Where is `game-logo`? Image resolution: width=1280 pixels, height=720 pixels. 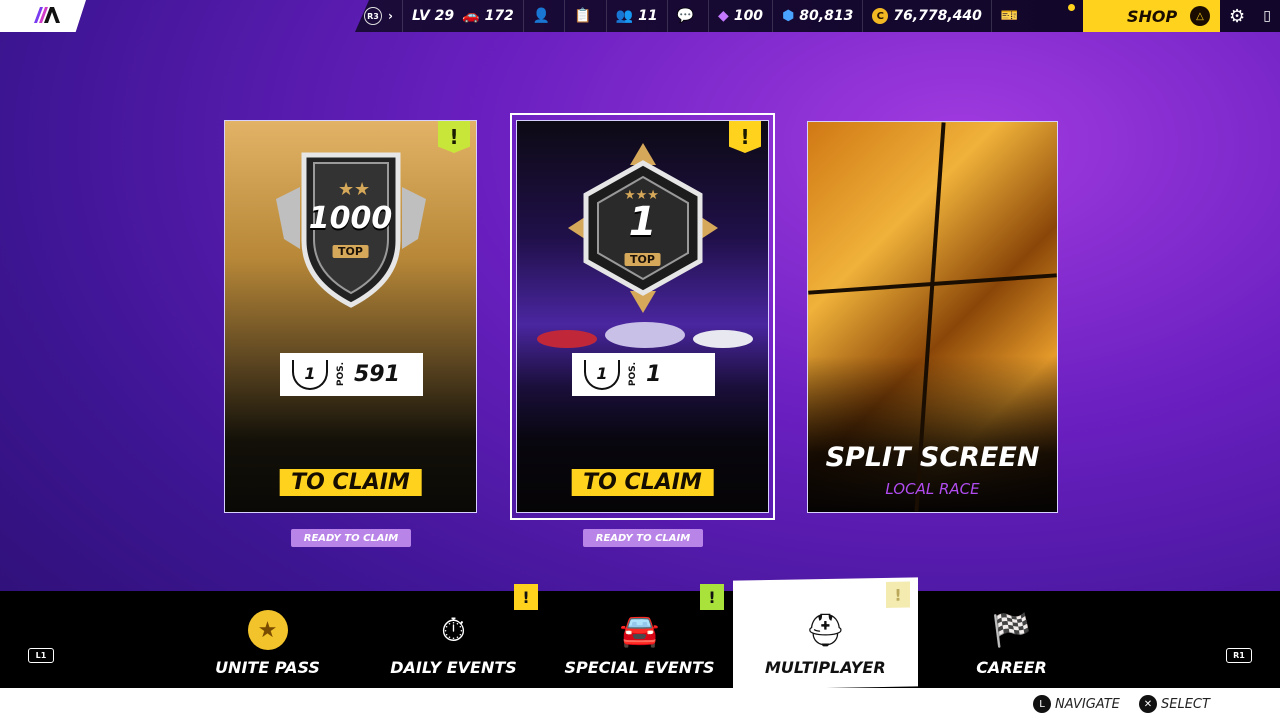
game-logo is located at coordinates (43, 16).